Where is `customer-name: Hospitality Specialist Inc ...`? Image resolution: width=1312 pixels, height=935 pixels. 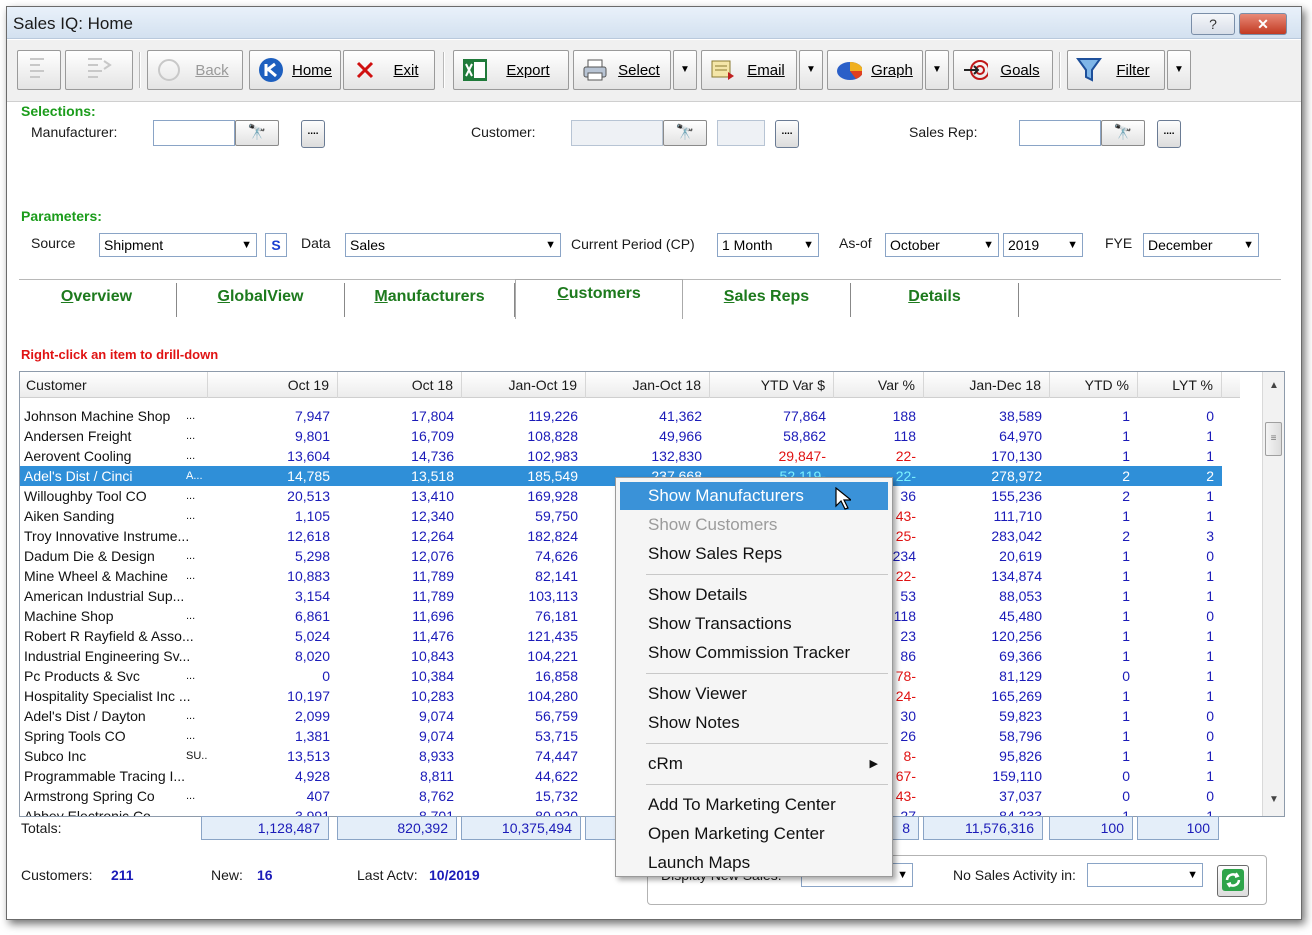 customer-name: Hospitality Specialist Inc ... is located at coordinates (107, 696).